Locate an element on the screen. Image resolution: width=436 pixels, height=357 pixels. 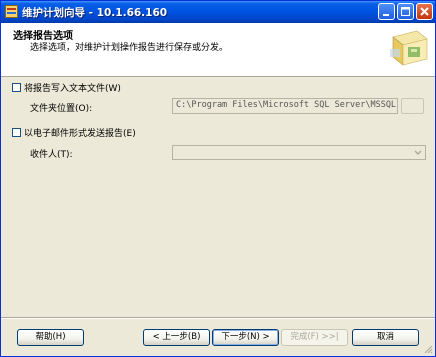
maximize-icon is located at coordinates (405, 11).